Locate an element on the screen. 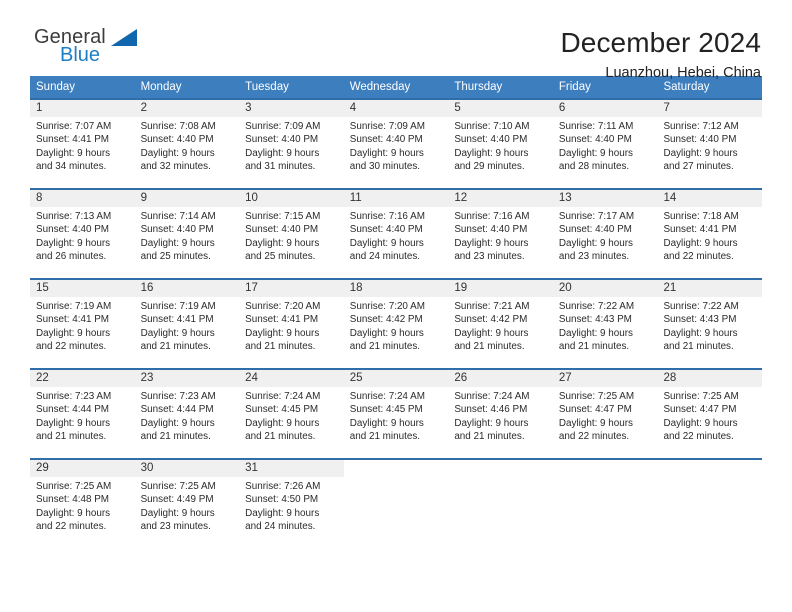 Image resolution: width=792 pixels, height=612 pixels. sunrise-text: Sunrise: 7:11 AM is located at coordinates (596, 126).